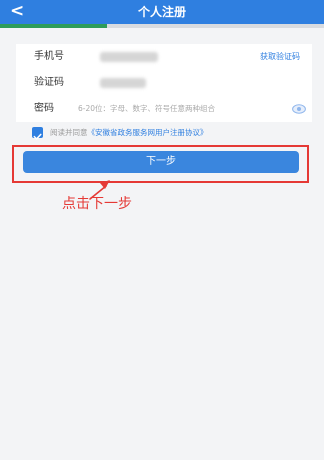  What do you see at coordinates (129, 57) in the screenshot?
I see `phone-field` at bounding box center [129, 57].